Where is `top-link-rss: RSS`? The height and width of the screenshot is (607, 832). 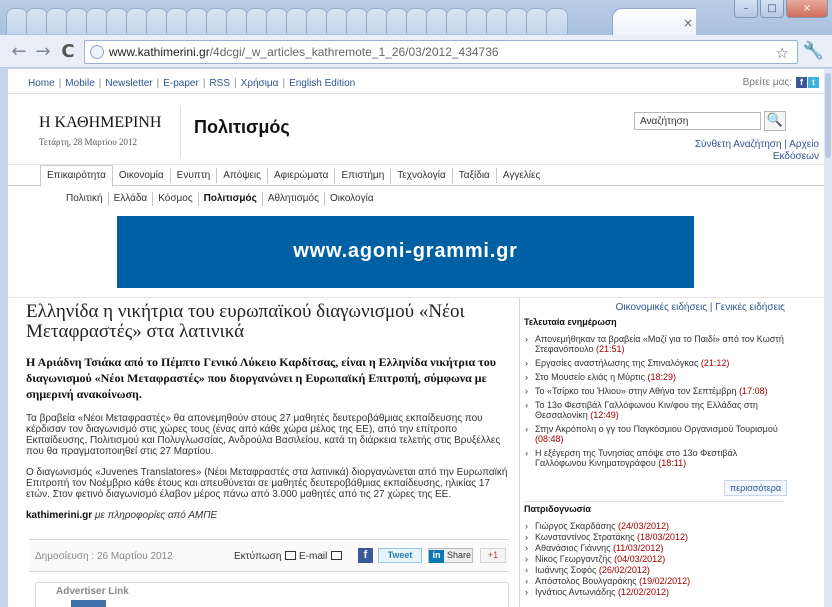 top-link-rss: RSS is located at coordinates (219, 83).